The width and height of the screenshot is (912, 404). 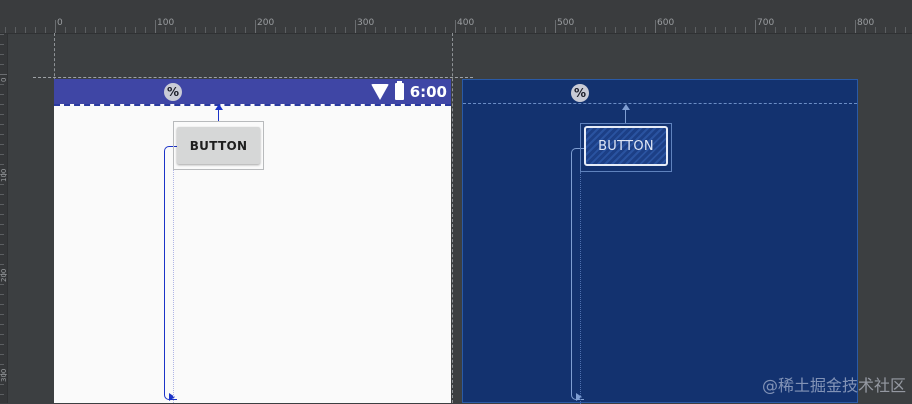 What do you see at coordinates (408, 91) in the screenshot?
I see `status-bar-right: 6:00` at bounding box center [408, 91].